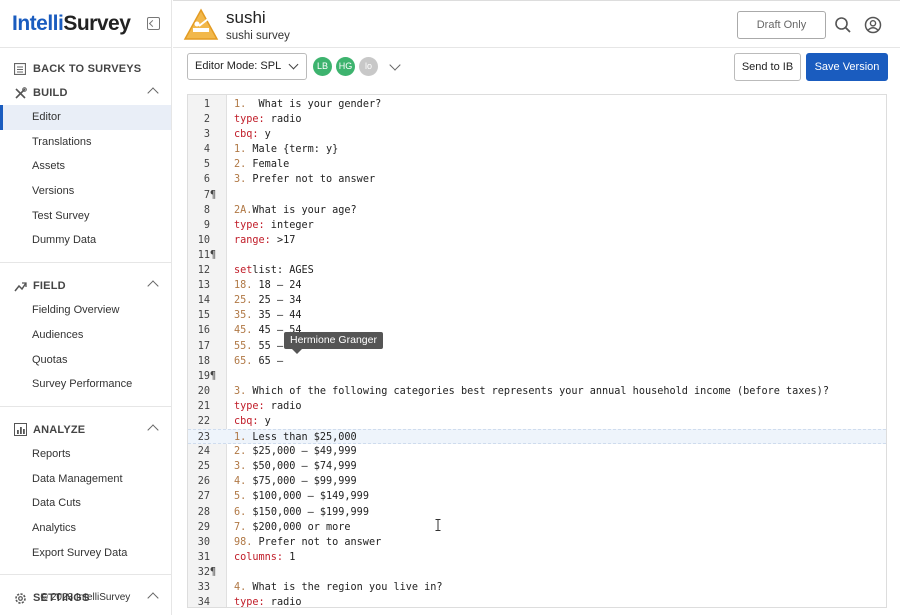 The width and height of the screenshot is (900, 615). I want to click on sidebar-item-translations: Translations, so click(85, 142).